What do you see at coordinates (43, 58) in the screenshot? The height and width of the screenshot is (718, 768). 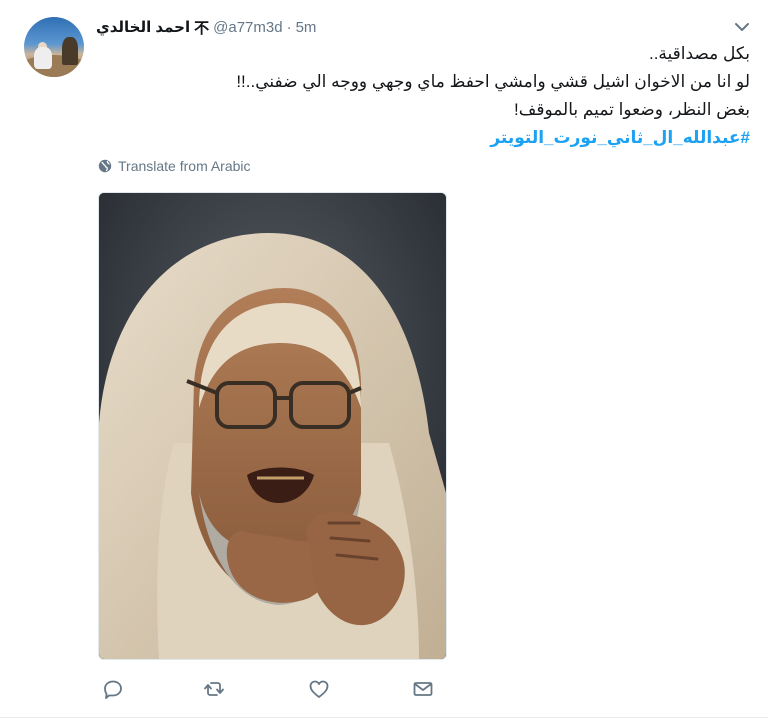 I see `avatar-person` at bounding box center [43, 58].